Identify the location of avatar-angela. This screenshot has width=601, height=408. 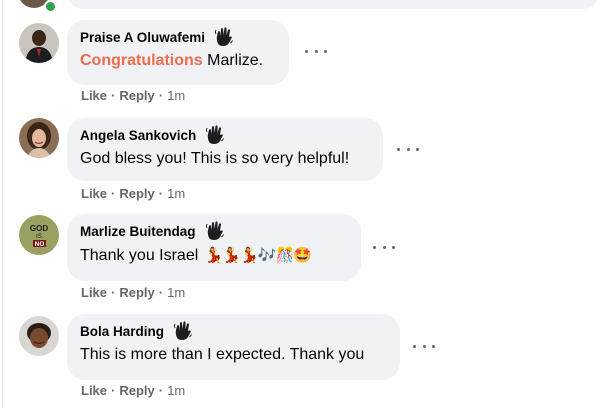
(39, 138).